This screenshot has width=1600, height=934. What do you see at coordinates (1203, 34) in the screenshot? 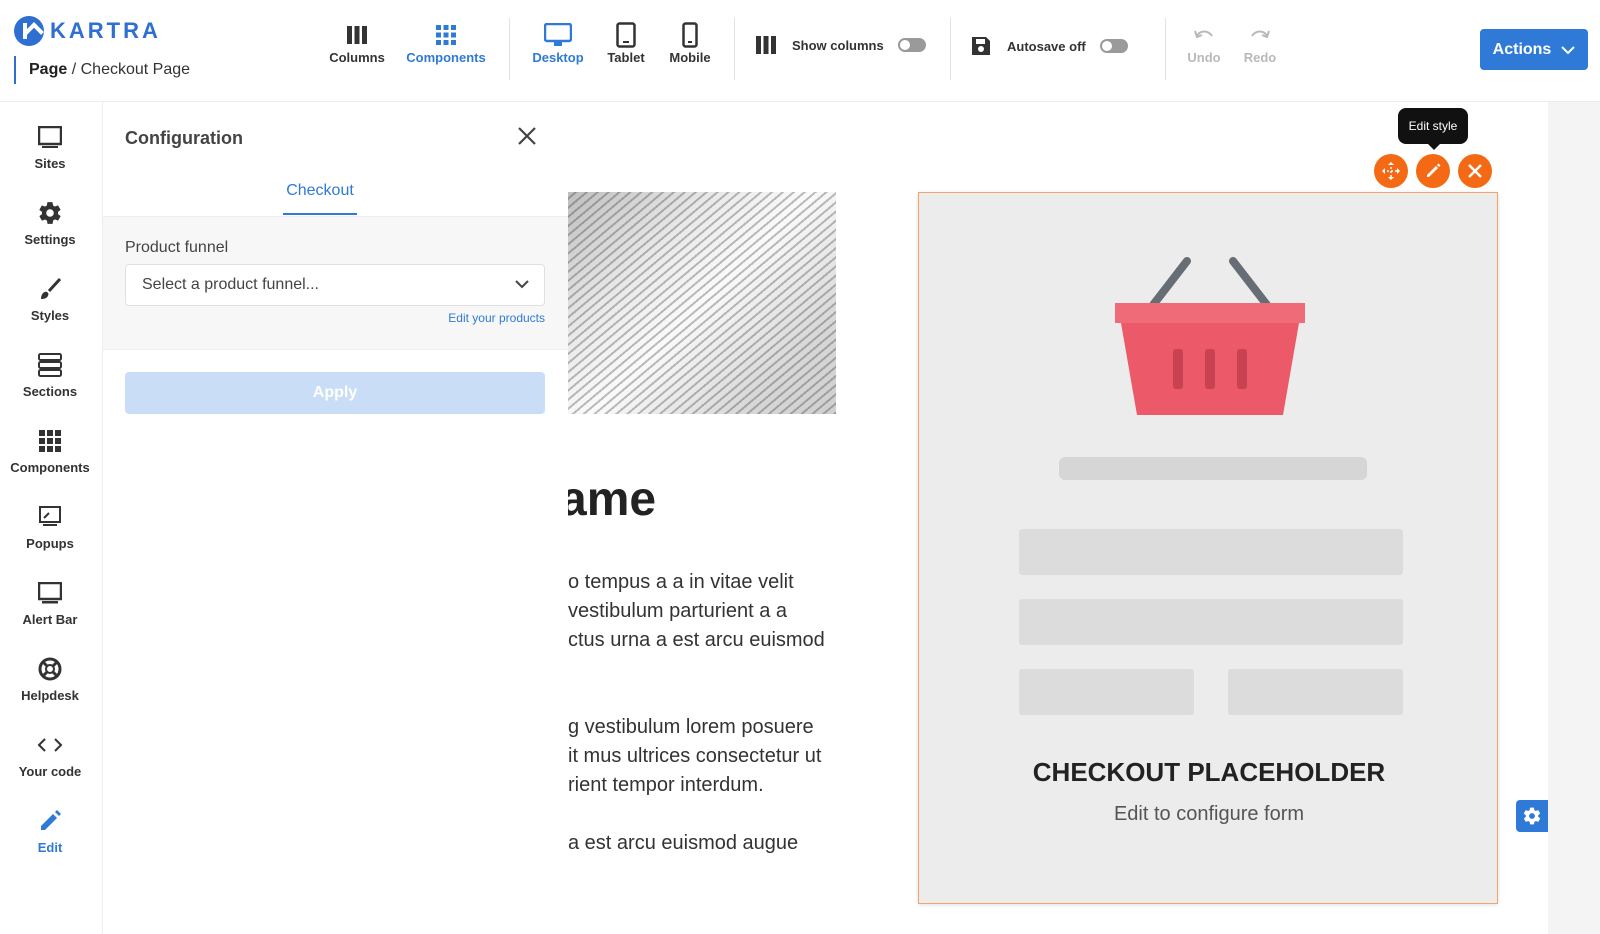
I see `undo-icon` at bounding box center [1203, 34].